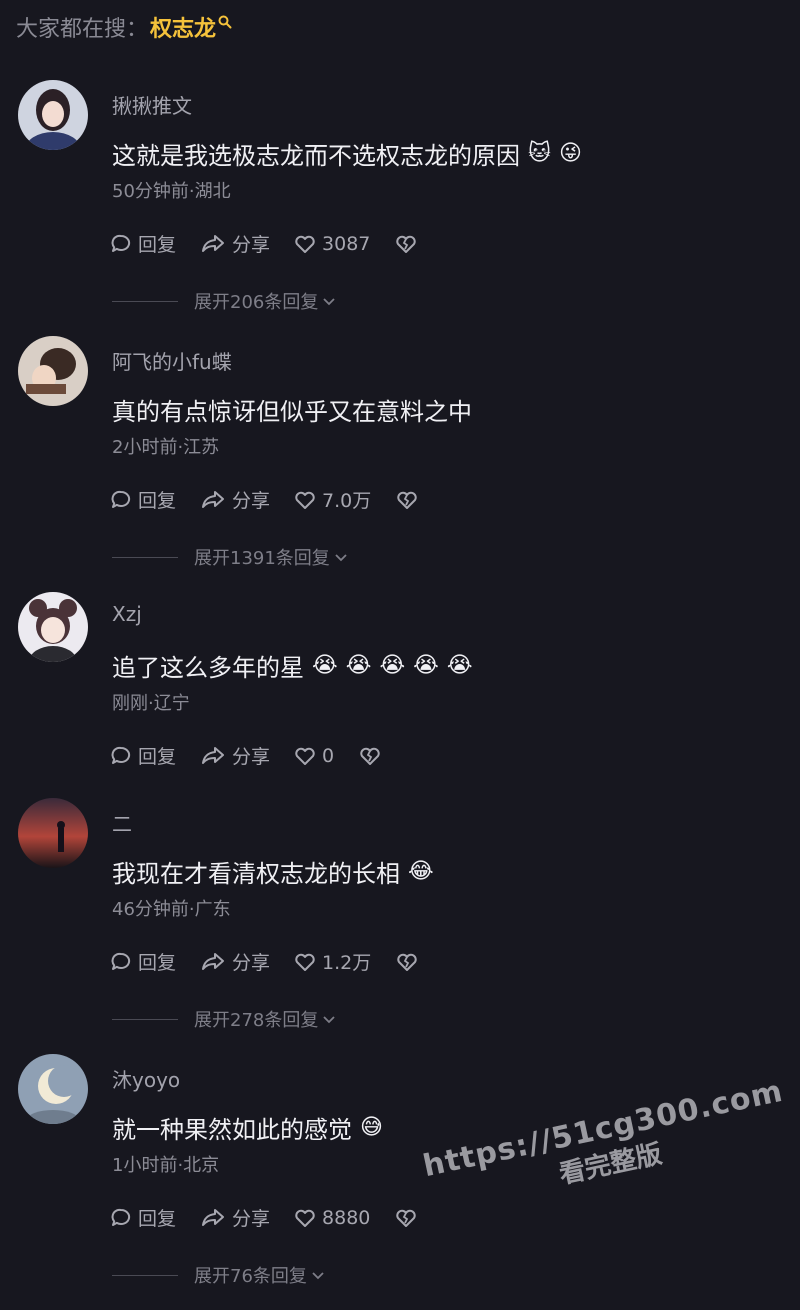 This screenshot has width=800, height=1310. I want to click on expand-replies-button: 展开76条回复, so click(218, 1275).